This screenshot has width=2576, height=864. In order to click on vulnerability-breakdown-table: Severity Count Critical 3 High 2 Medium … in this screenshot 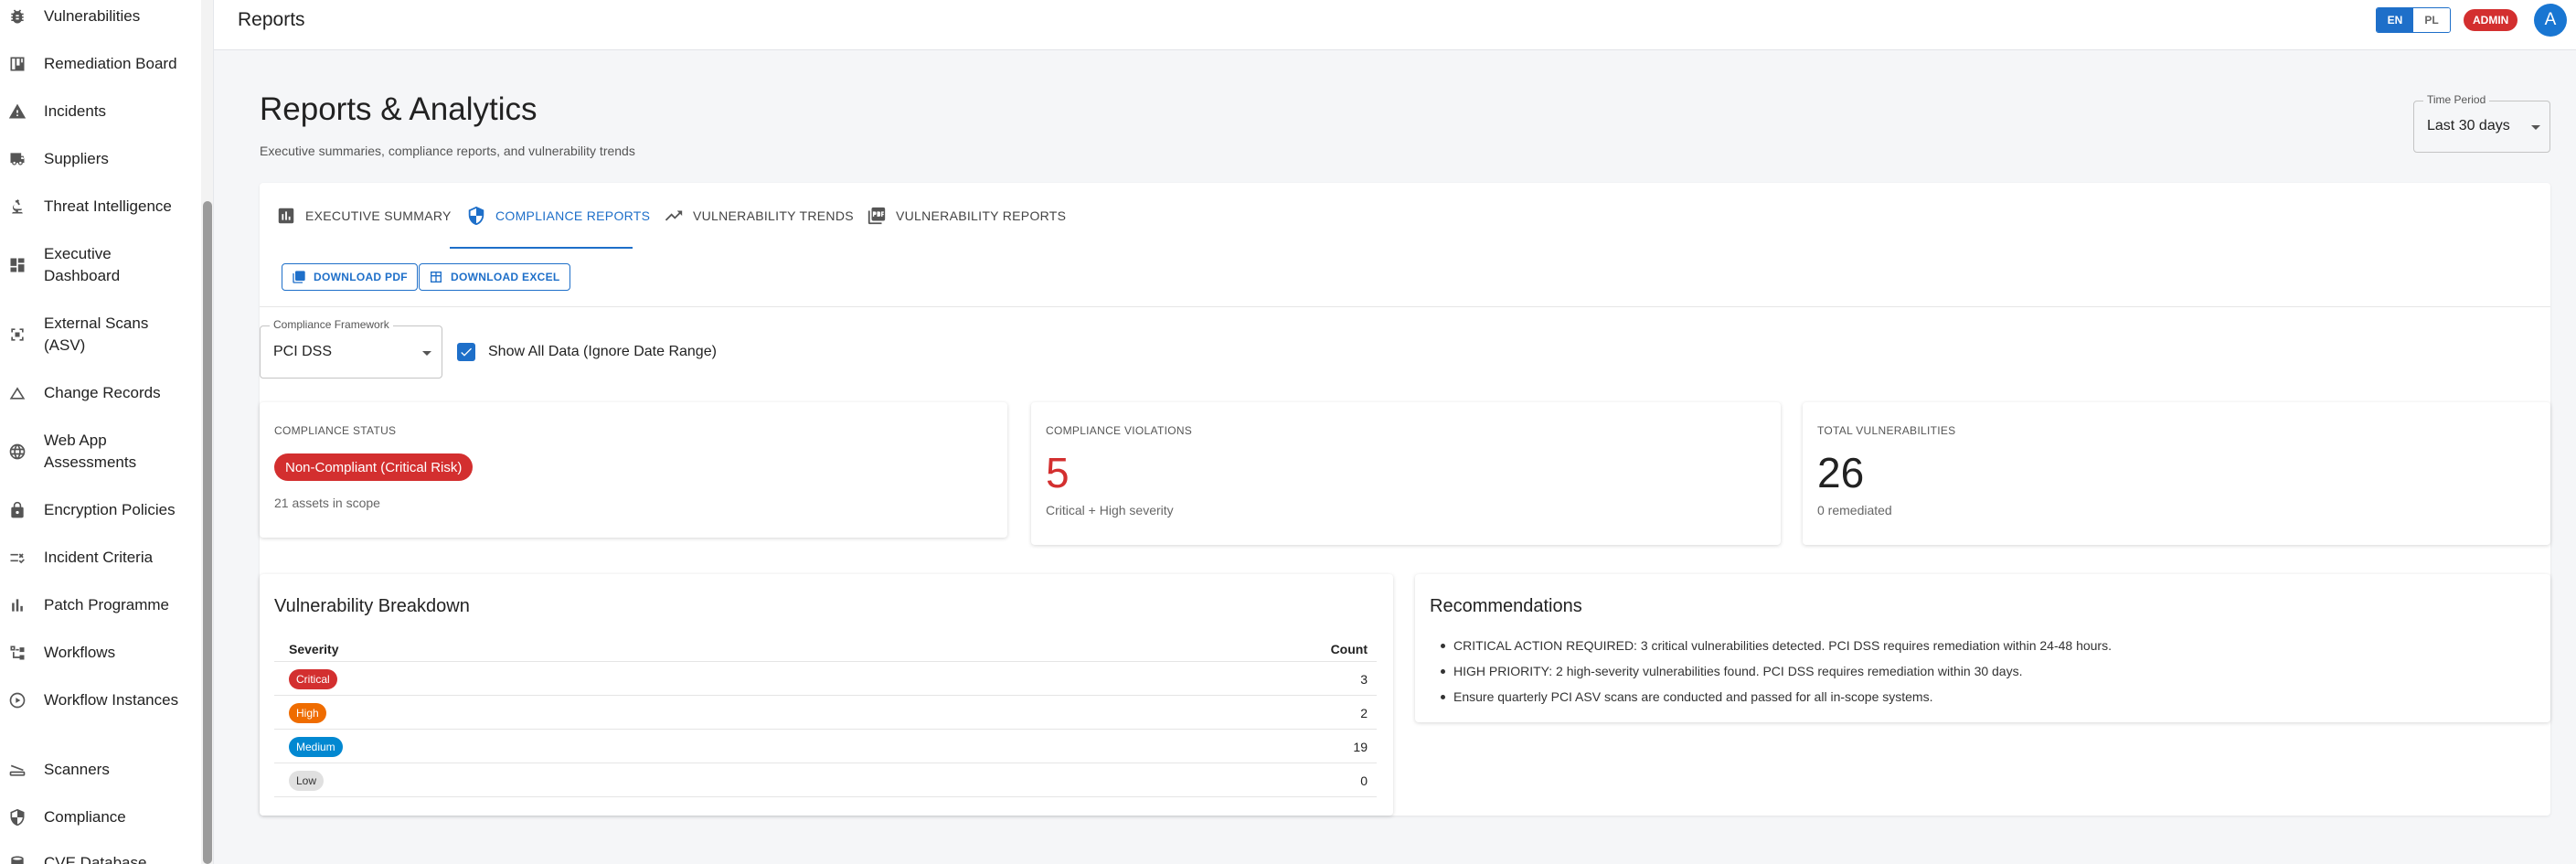, I will do `click(825, 716)`.